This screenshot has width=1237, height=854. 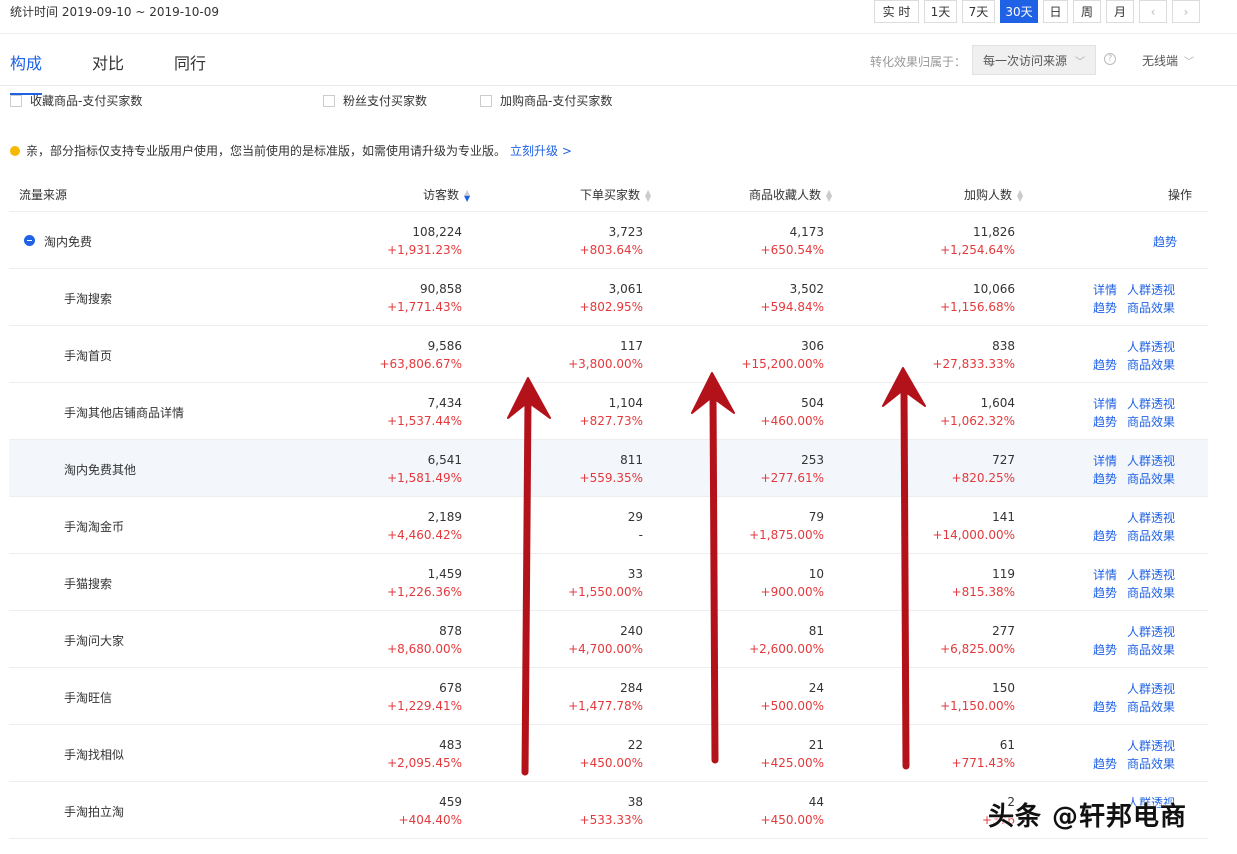 What do you see at coordinates (973, 535) in the screenshot?
I see `carts-change: +14,000.00%` at bounding box center [973, 535].